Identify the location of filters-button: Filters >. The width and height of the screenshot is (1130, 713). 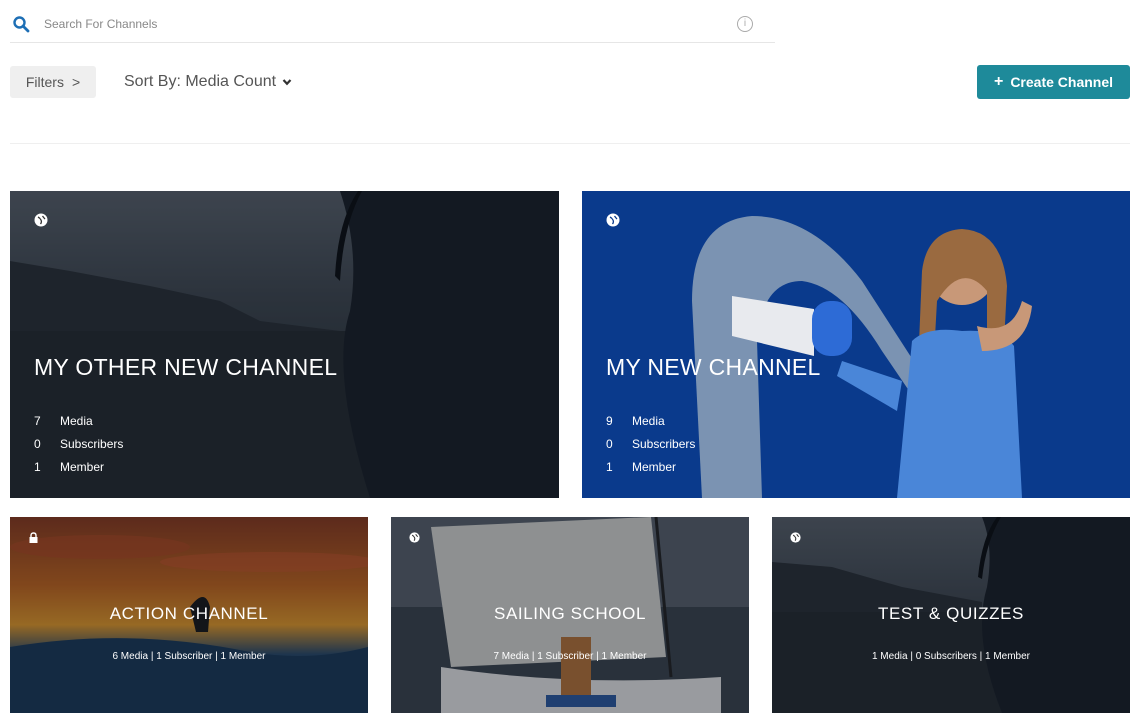
(53, 82).